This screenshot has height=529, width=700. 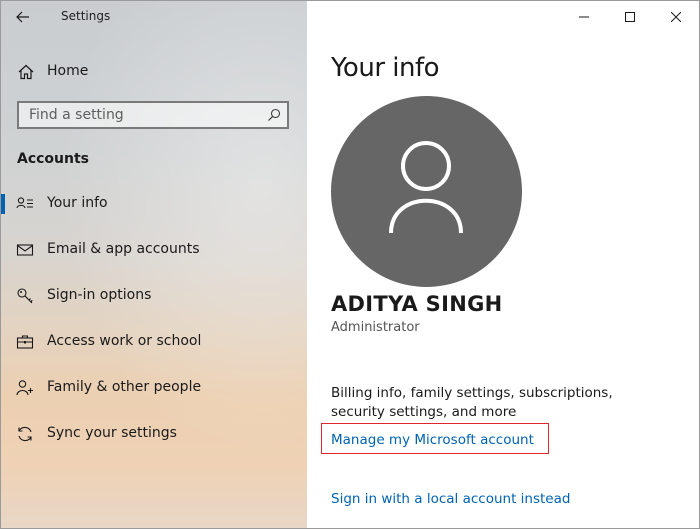 What do you see at coordinates (3, 204) in the screenshot?
I see `selection-indicator` at bounding box center [3, 204].